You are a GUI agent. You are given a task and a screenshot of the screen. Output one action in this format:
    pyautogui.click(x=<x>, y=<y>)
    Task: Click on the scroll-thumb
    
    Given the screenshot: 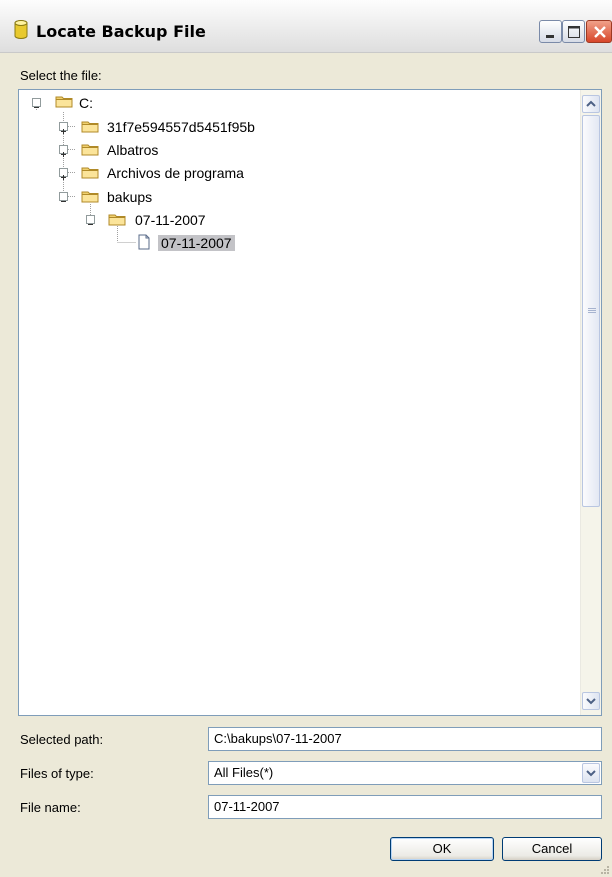 What is the action you would take?
    pyautogui.click(x=591, y=311)
    